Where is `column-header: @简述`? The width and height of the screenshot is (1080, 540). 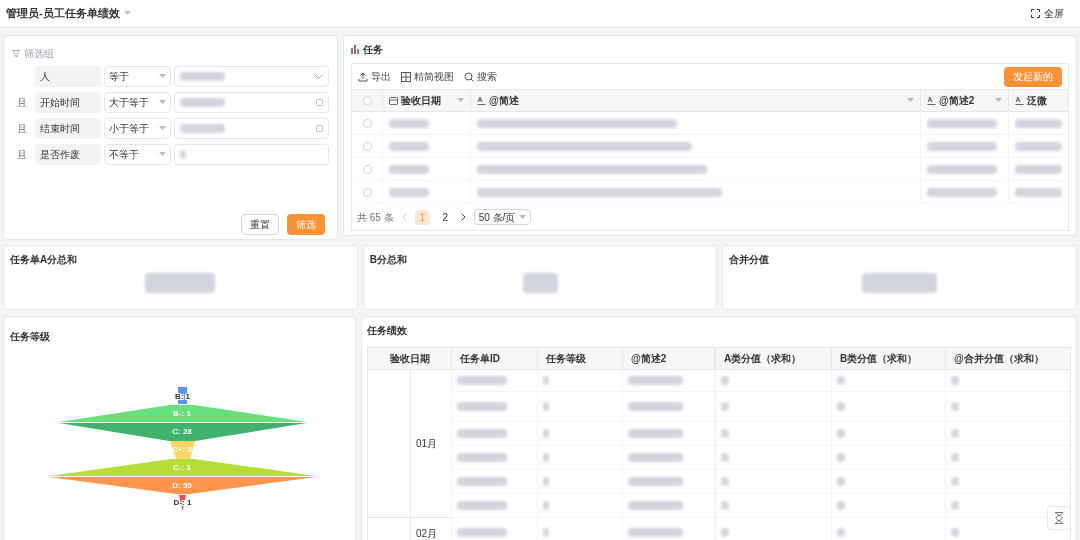 column-header: @简述 is located at coordinates (498, 100).